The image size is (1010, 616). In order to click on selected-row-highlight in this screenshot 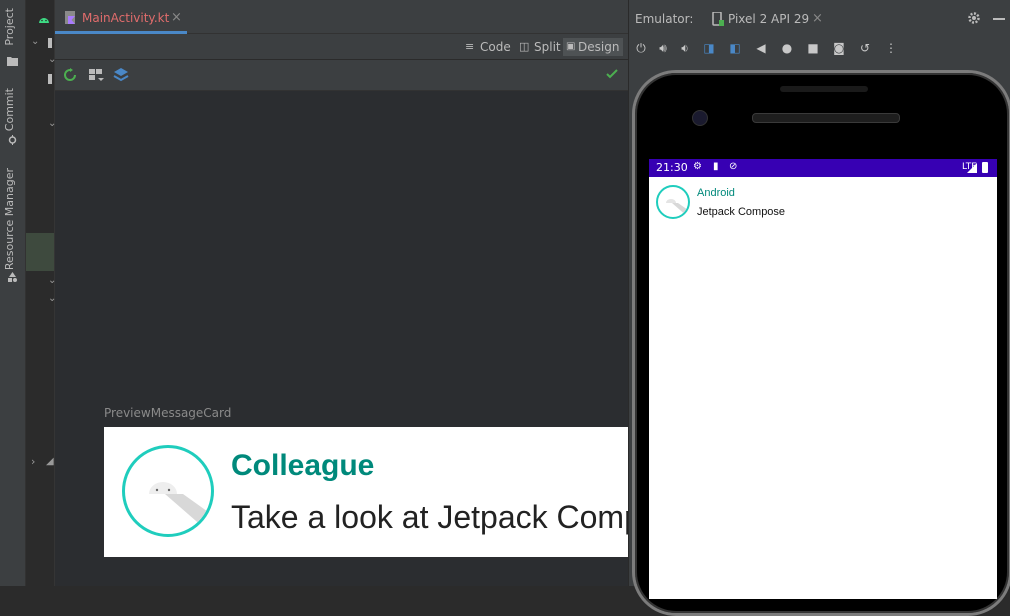, I will do `click(40, 252)`.